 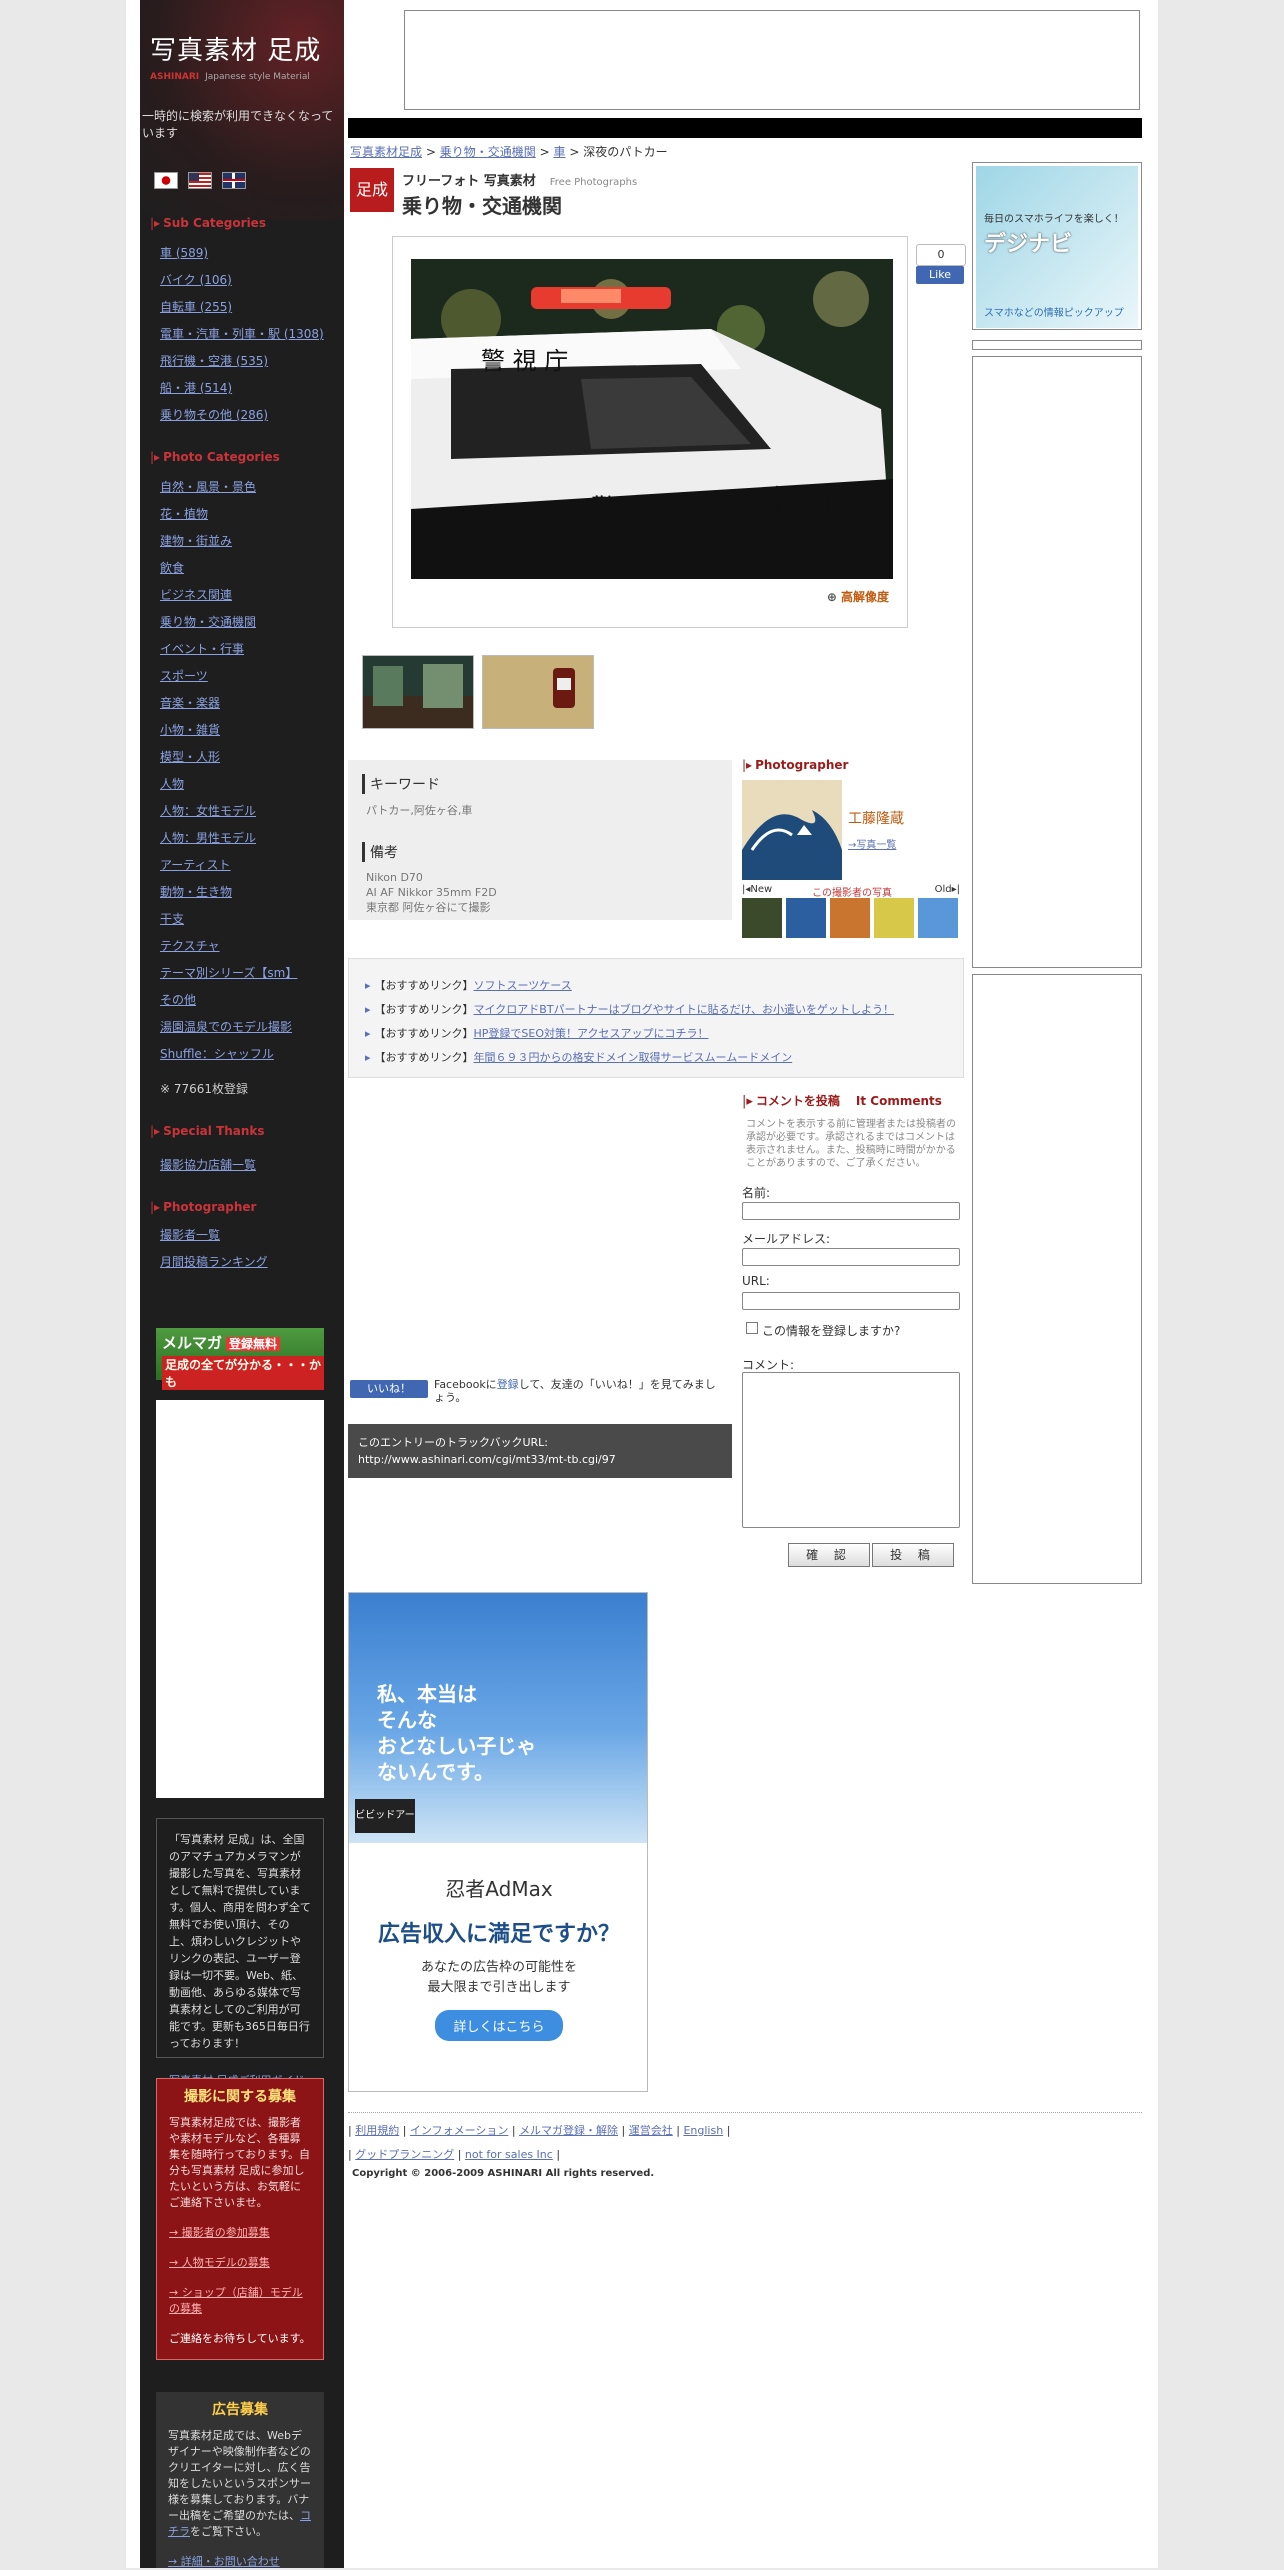 I want to click on photo-category-item: その他, so click(x=228, y=1004).